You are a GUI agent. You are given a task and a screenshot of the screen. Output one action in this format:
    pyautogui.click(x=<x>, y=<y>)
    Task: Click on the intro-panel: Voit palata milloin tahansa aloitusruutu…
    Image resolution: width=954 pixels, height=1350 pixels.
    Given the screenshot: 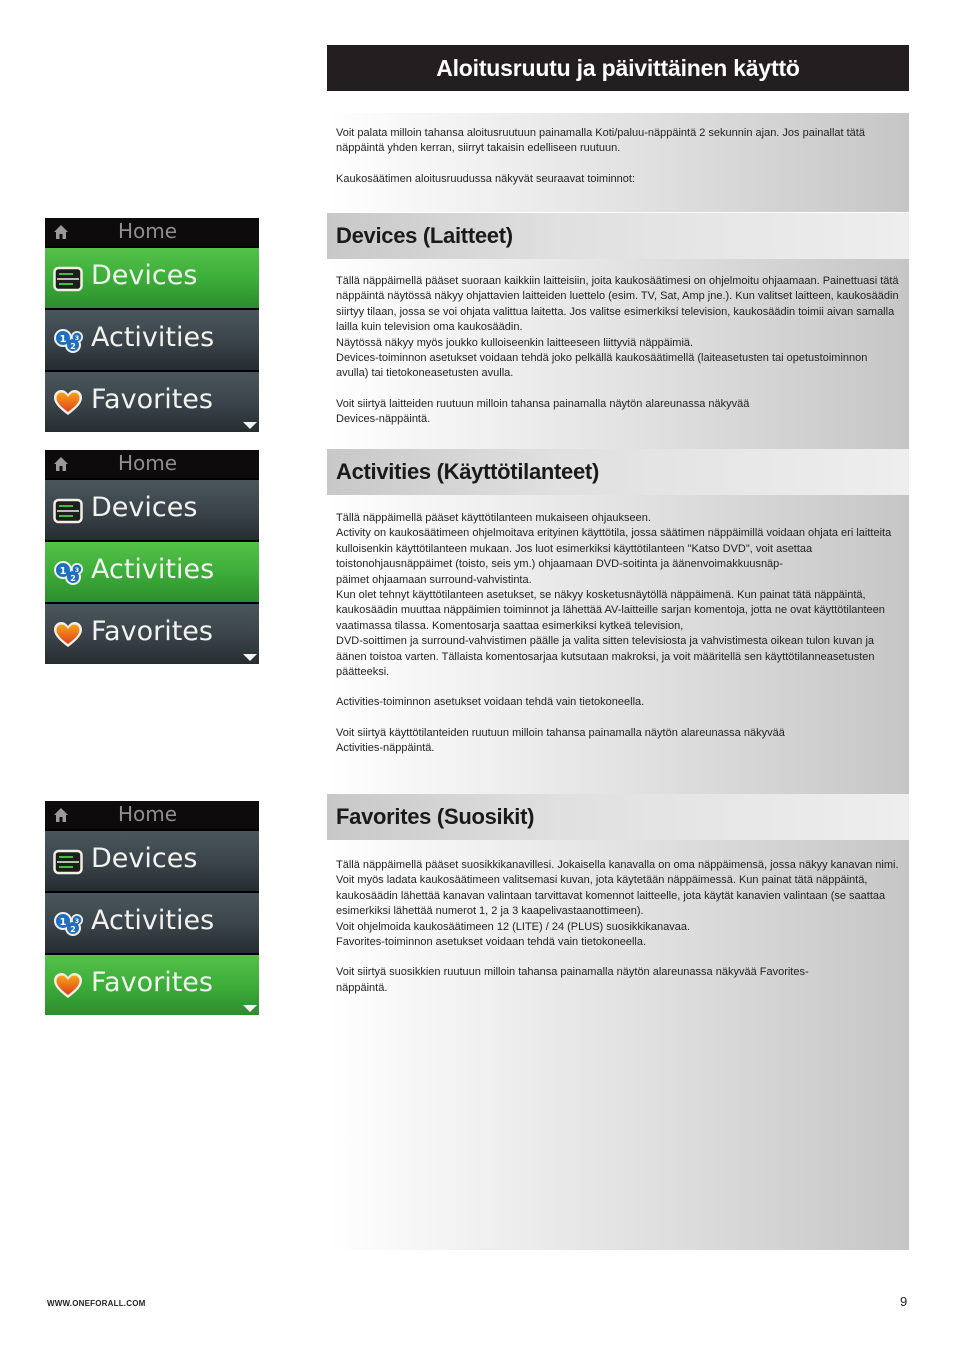 What is the action you would take?
    pyautogui.click(x=618, y=162)
    